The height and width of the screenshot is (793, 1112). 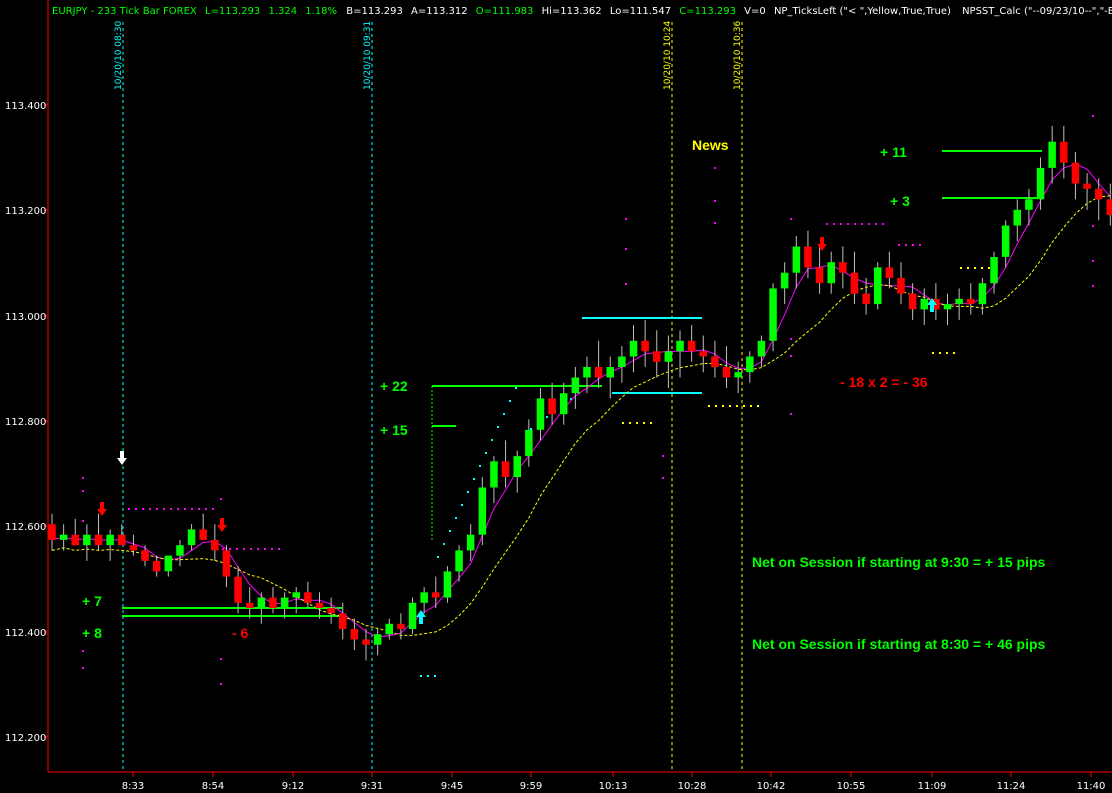 I want to click on x-tick-label: 9:31, so click(x=372, y=786).